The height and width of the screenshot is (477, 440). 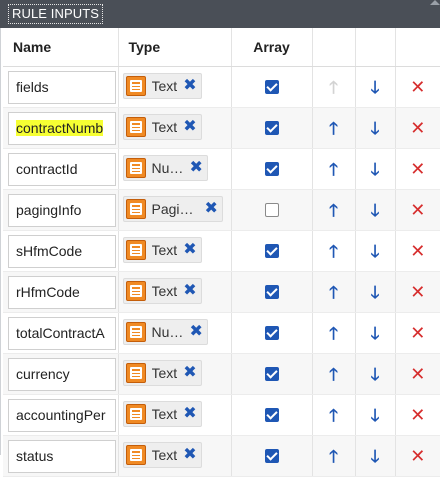 I want to click on move-up-cell: 🡑, so click(x=333, y=210).